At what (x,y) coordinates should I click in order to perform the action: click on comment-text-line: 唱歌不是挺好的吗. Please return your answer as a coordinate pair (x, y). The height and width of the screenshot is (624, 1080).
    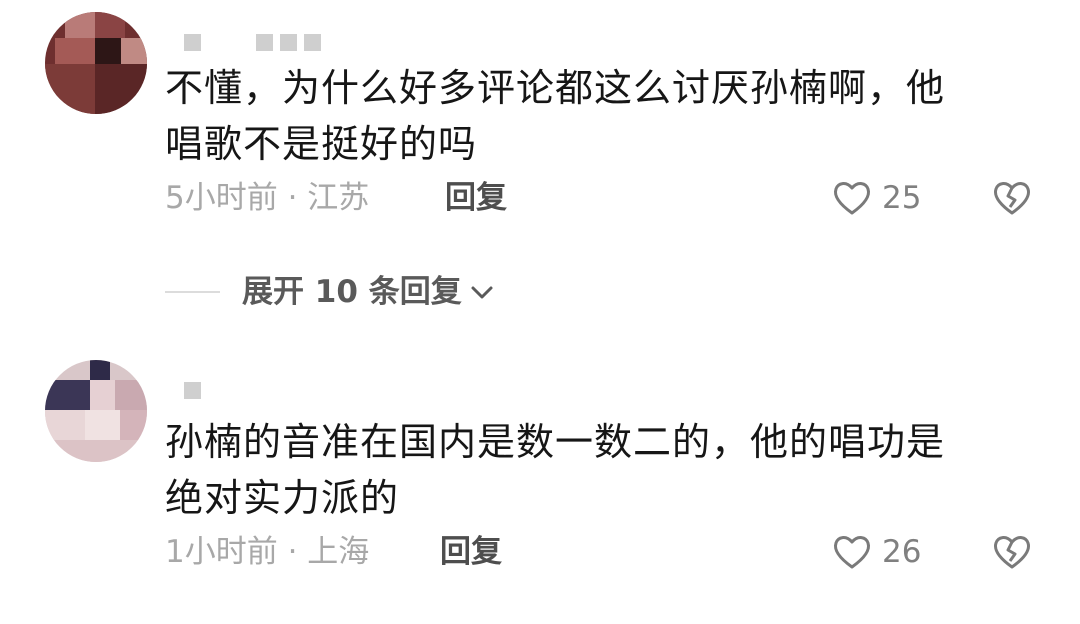
    Looking at the image, I should click on (321, 144).